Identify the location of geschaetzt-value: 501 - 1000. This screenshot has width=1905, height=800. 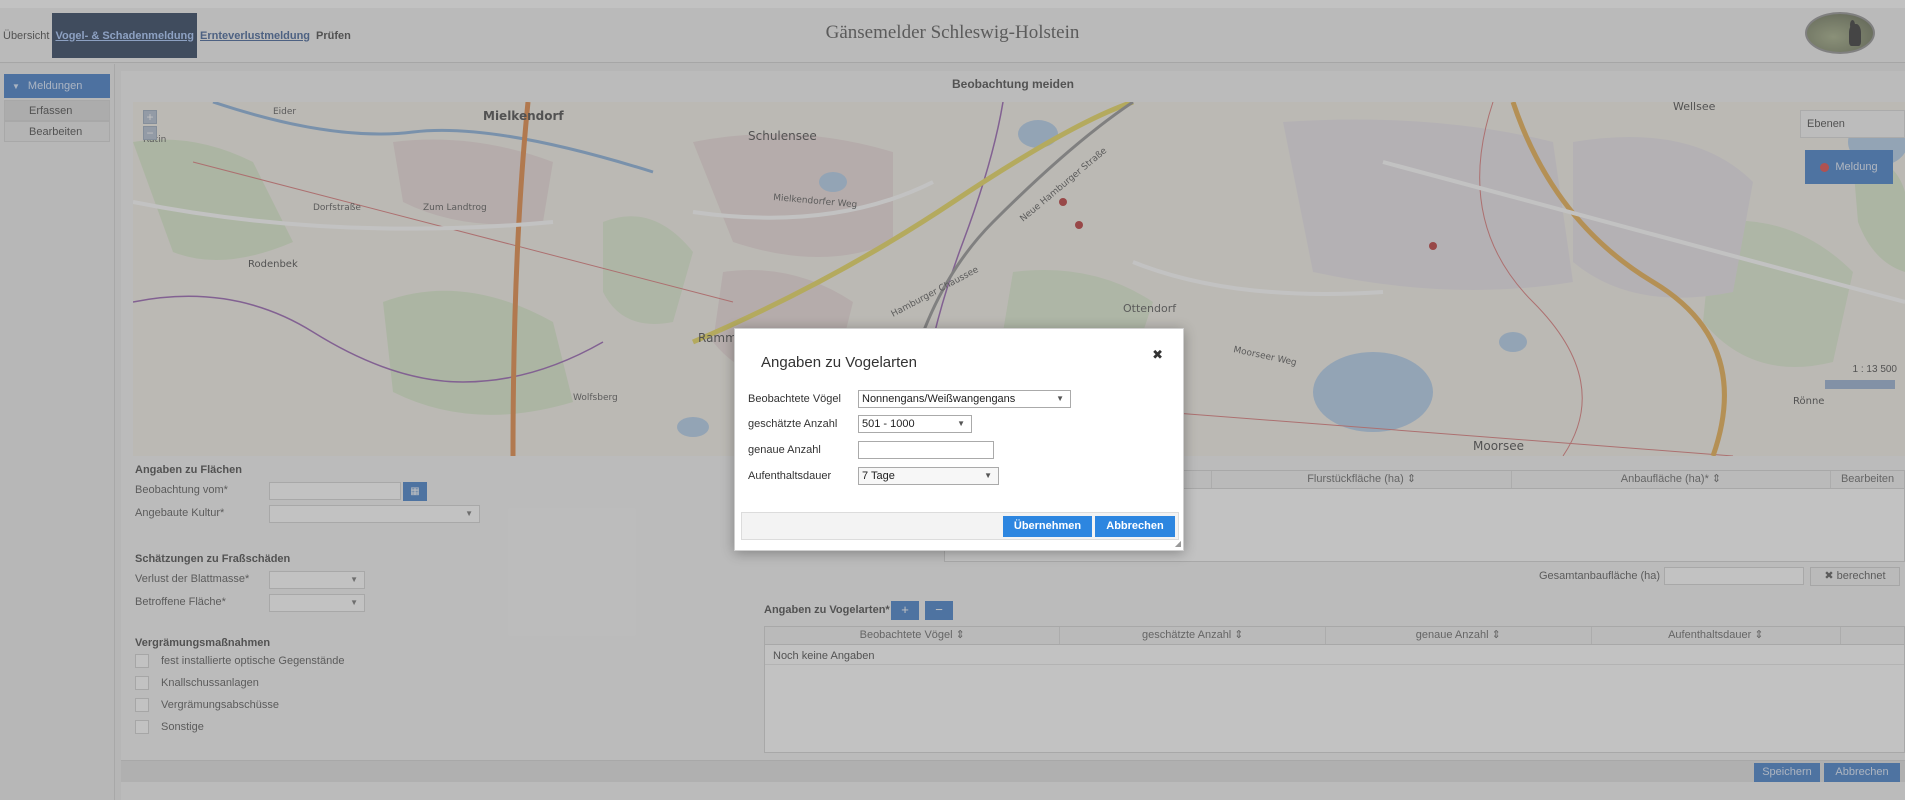
(888, 424).